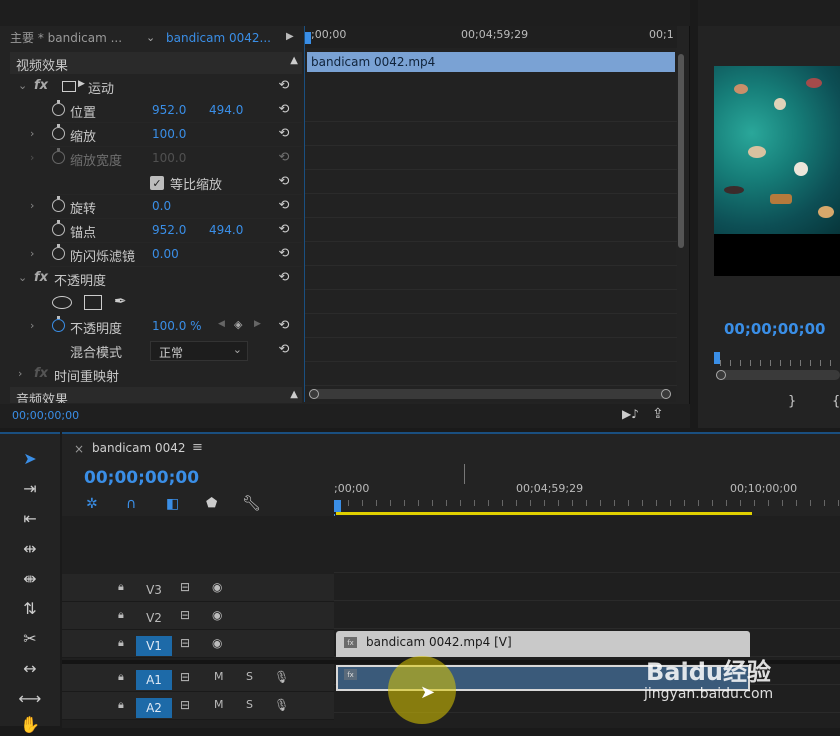 The height and width of the screenshot is (736, 840). I want to click on play-triangle-icon: ▶, so click(290, 36).